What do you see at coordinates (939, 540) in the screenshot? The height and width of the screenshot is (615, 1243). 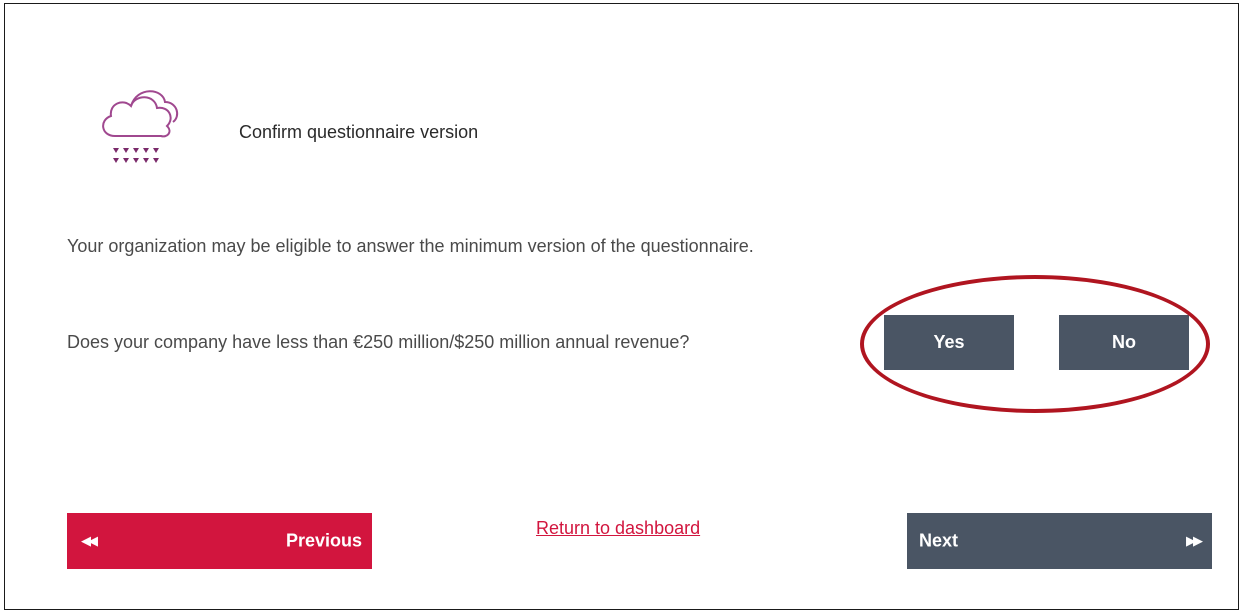 I see `next-button-label: Next` at bounding box center [939, 540].